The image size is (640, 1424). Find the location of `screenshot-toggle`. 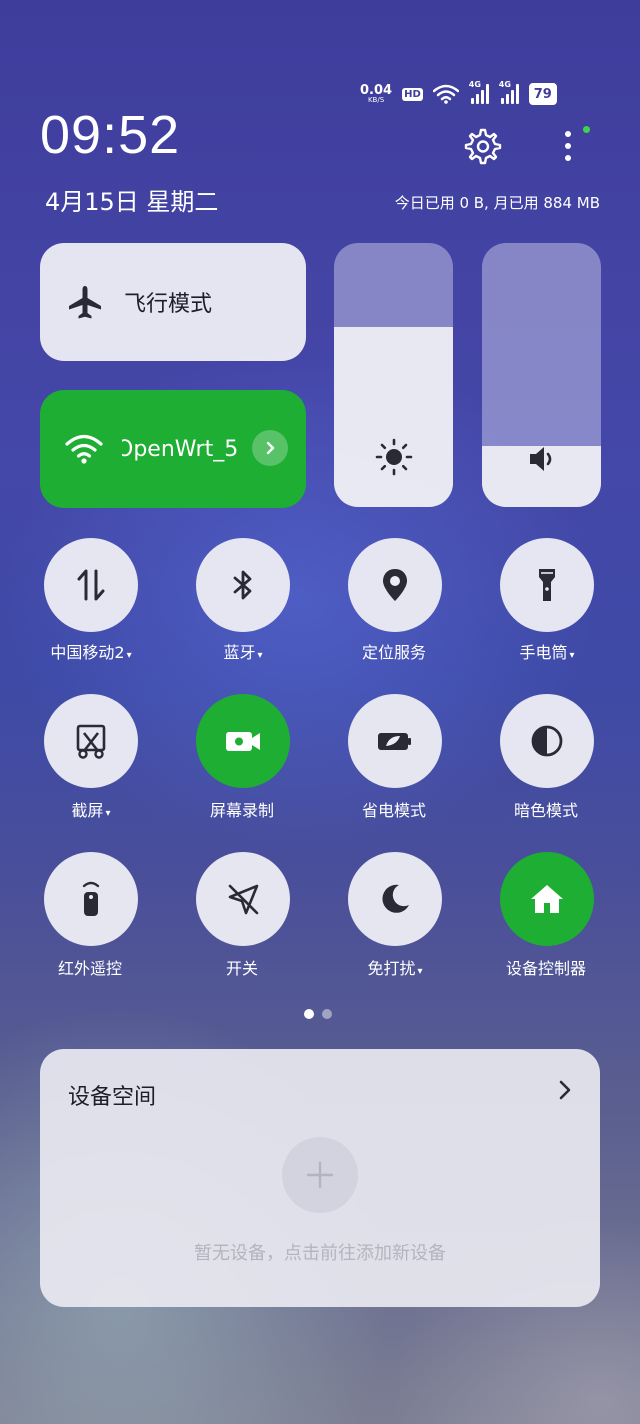

screenshot-toggle is located at coordinates (91, 741).